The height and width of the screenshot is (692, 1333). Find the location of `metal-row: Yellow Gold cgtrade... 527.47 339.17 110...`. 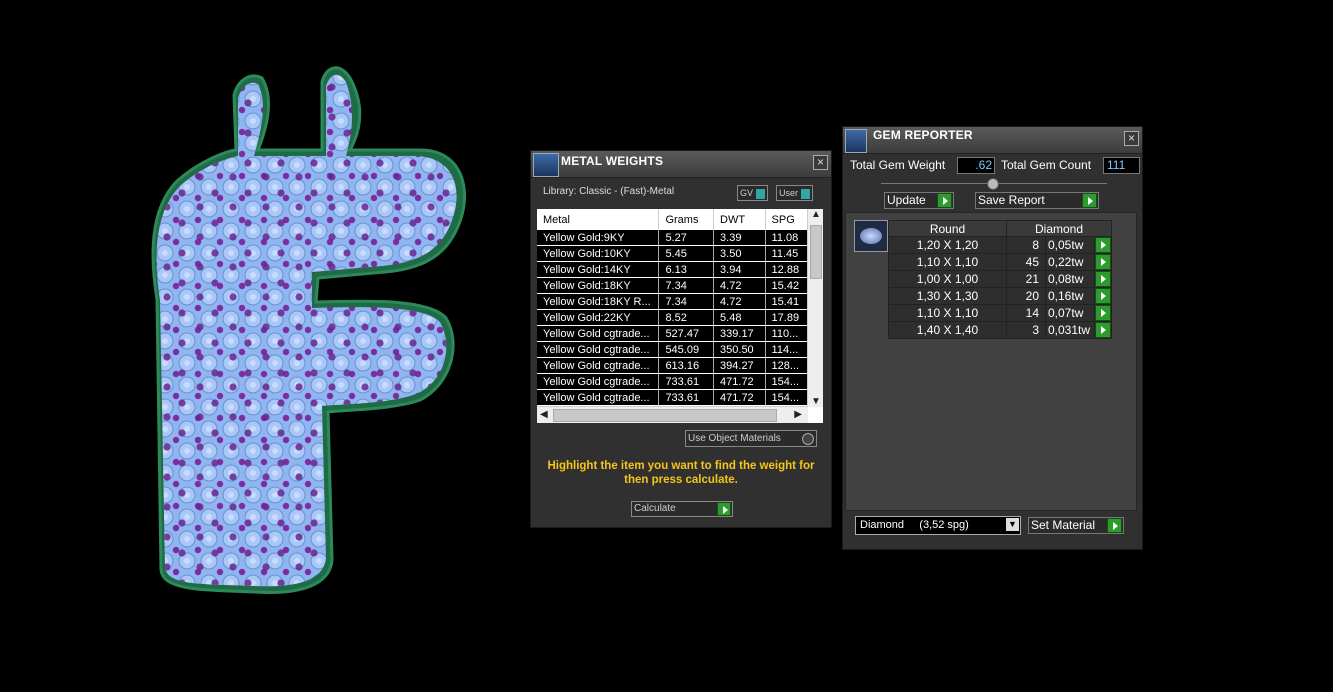

metal-row: Yellow Gold cgtrade... 527.47 339.17 110... is located at coordinates (673, 333).